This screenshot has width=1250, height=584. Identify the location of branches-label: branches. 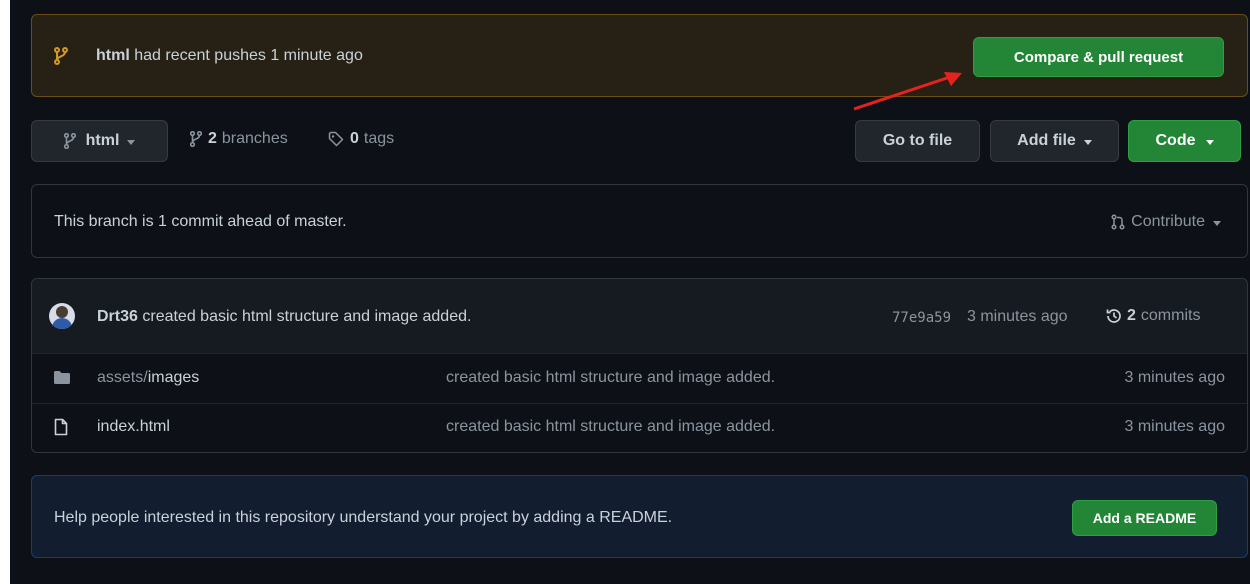
(254, 138).